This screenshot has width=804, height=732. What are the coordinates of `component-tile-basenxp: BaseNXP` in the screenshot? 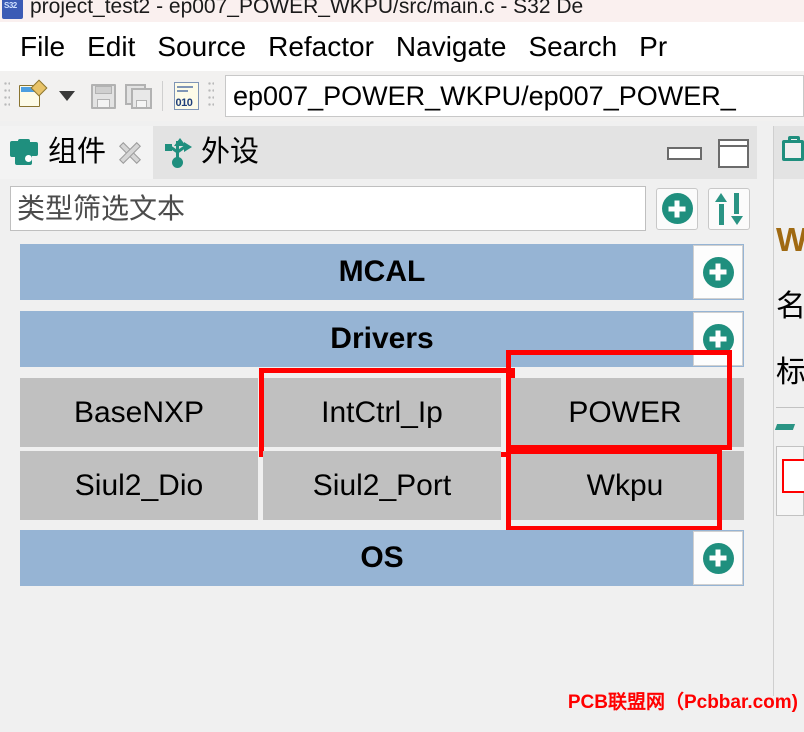 It's located at (139, 412).